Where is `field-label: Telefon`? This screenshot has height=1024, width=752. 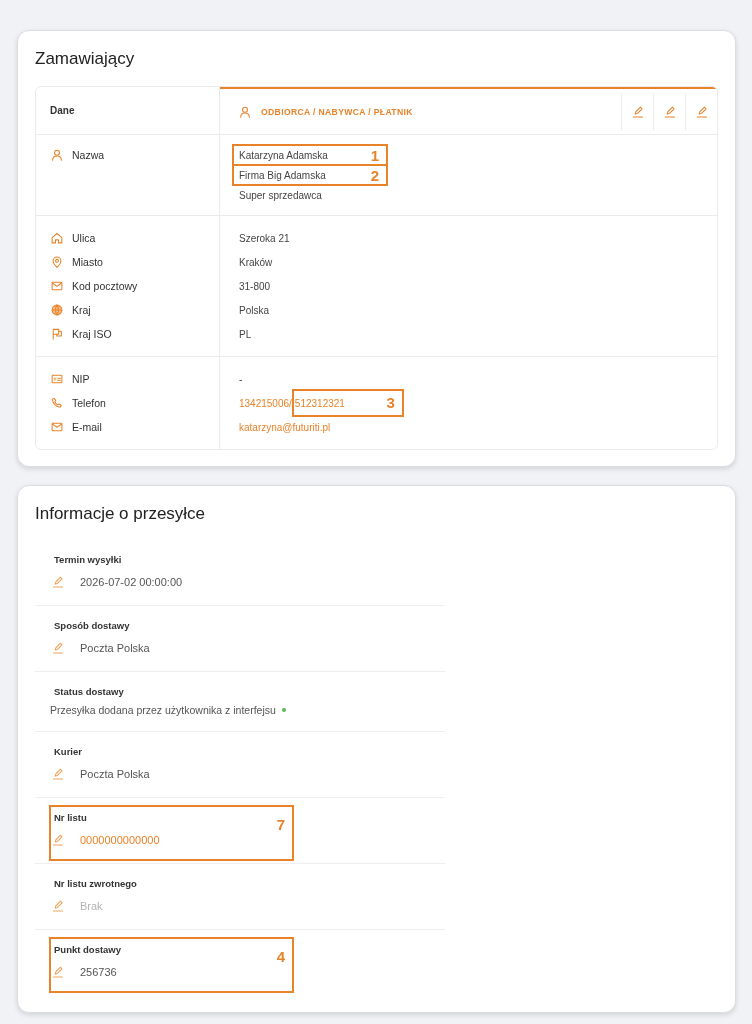
field-label: Telefon is located at coordinates (89, 403).